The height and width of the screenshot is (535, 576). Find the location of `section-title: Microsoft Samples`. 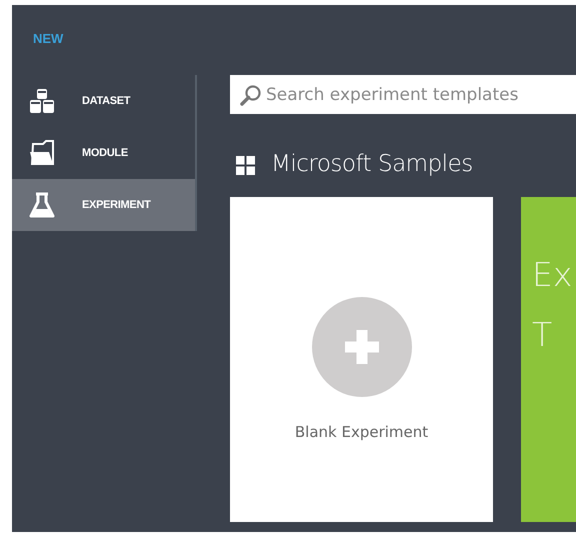

section-title: Microsoft Samples is located at coordinates (372, 165).